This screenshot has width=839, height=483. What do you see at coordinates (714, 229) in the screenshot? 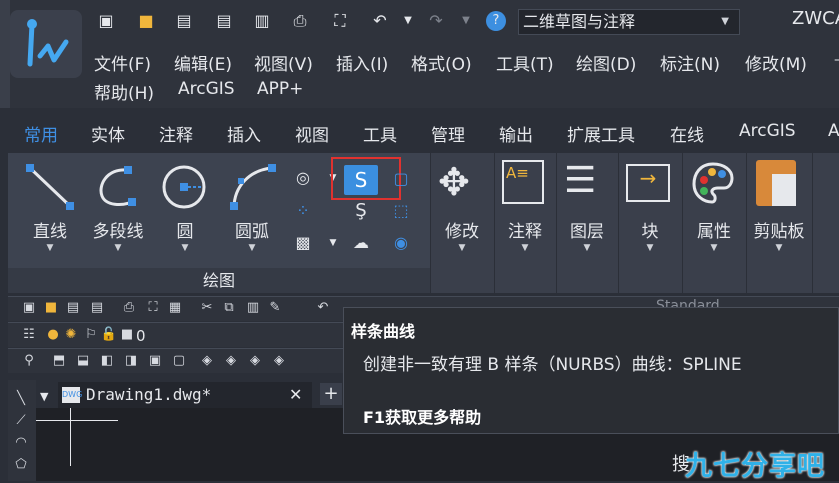
I see `properties-group-label: 属性` at bounding box center [714, 229].